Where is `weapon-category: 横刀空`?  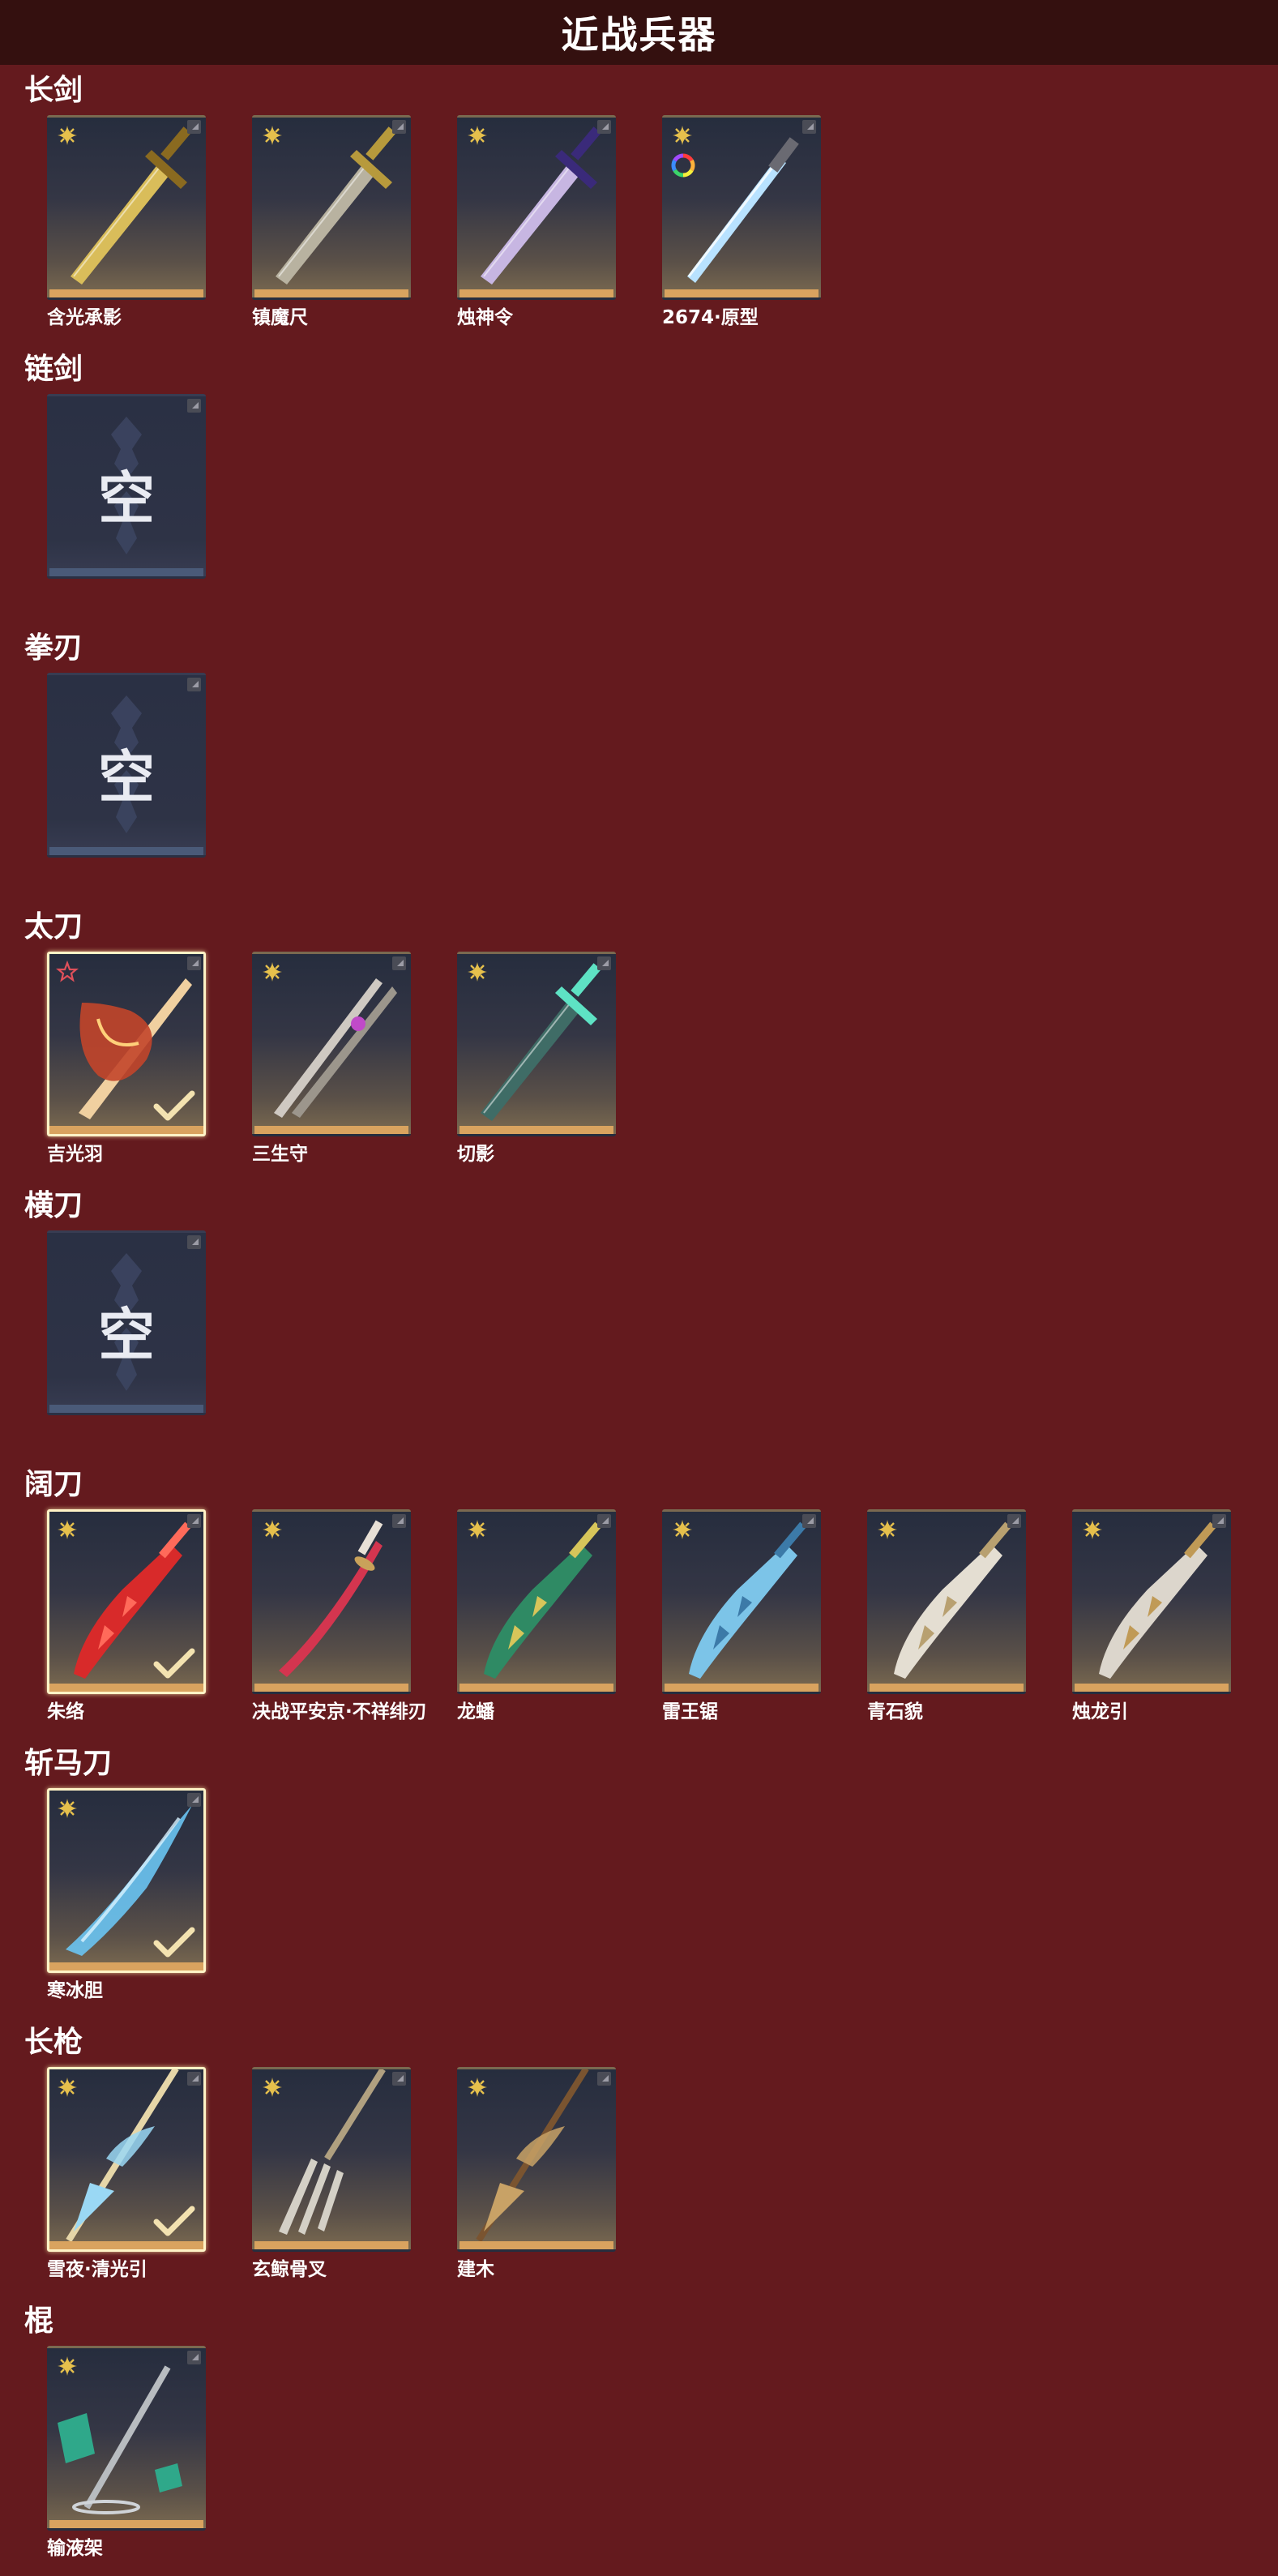
weapon-category: 横刀空 is located at coordinates (639, 1321).